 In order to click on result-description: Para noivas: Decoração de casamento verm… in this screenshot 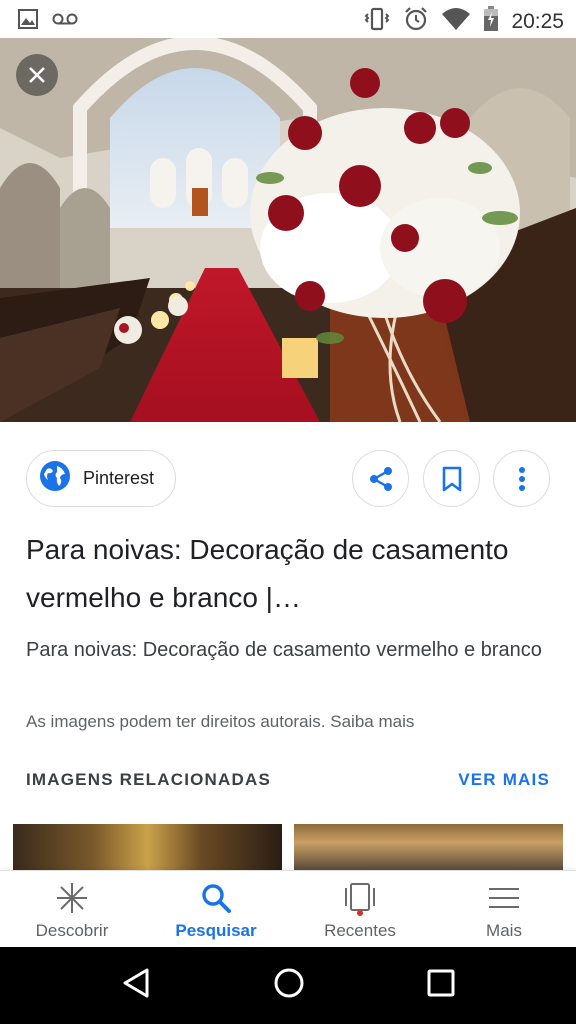, I will do `click(284, 650)`.